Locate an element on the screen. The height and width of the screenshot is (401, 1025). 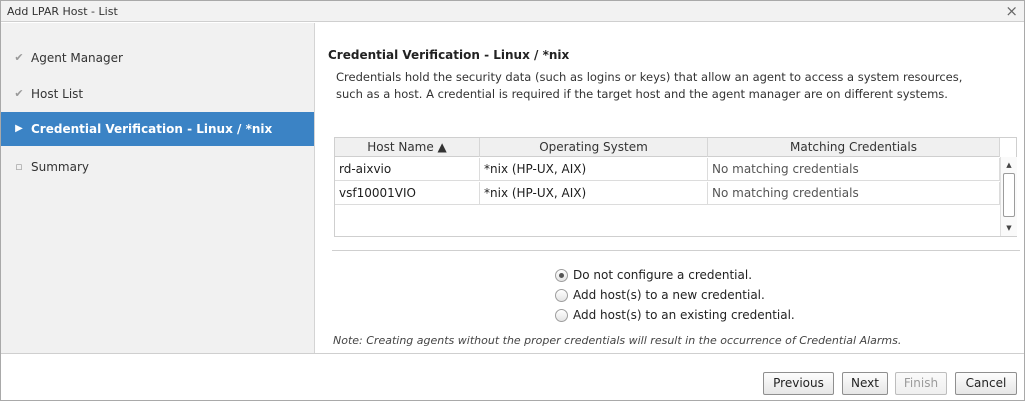
next-button: Next is located at coordinates (865, 383).